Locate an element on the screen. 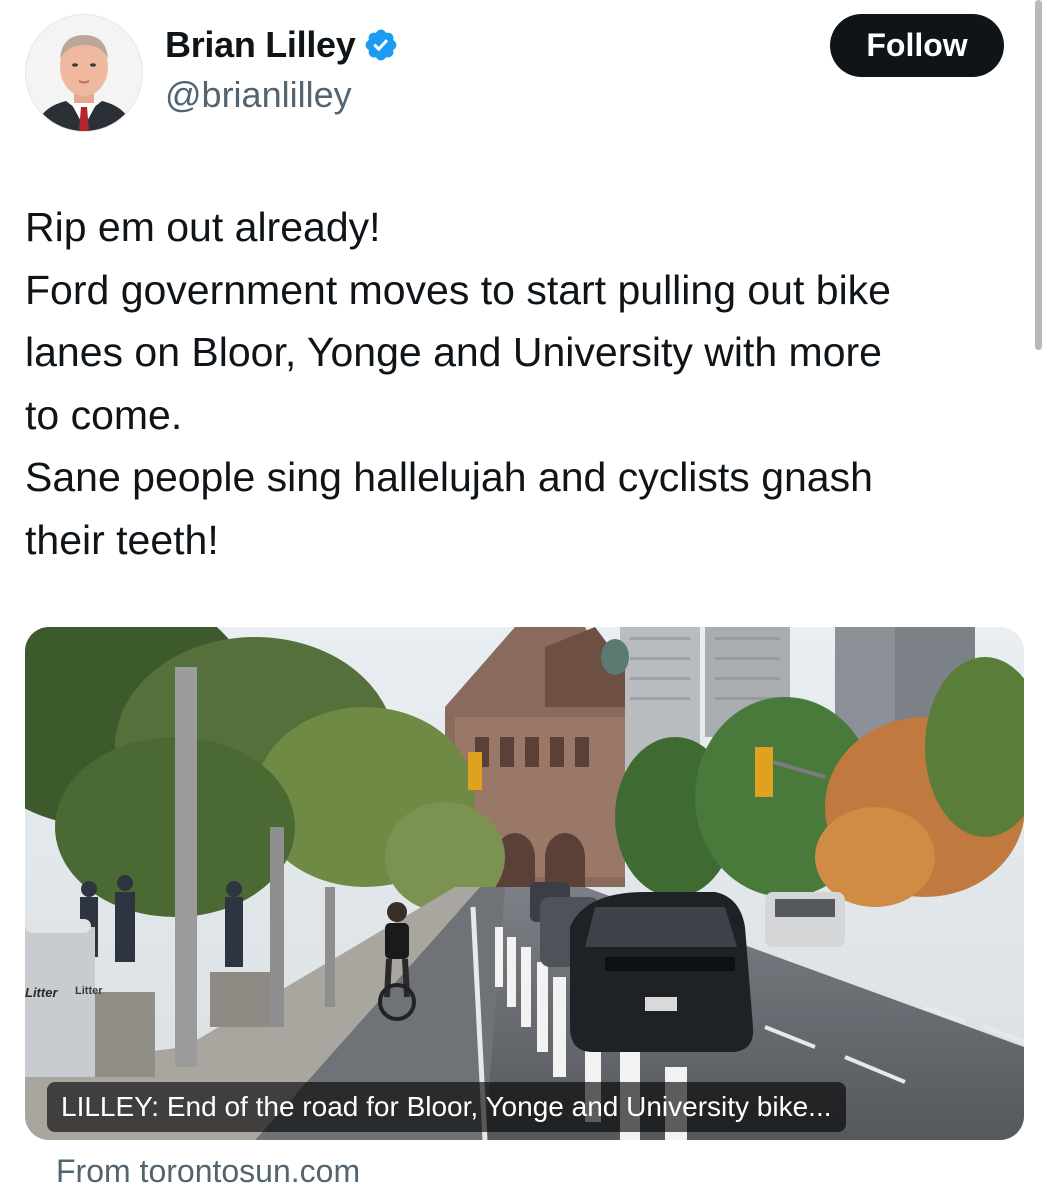 The height and width of the screenshot is (1200, 1049). author-name-row: Brian Lilley is located at coordinates (282, 45).